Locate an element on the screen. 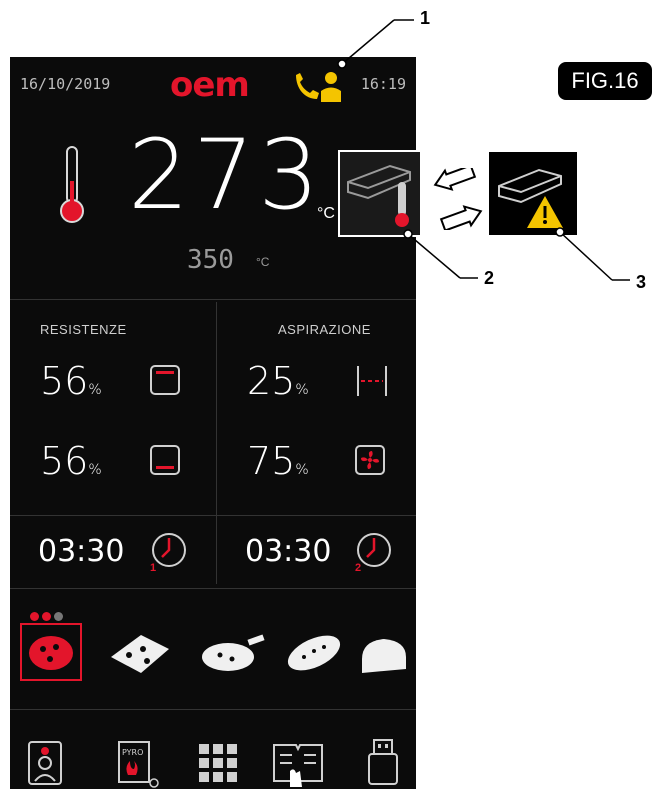 The width and height of the screenshot is (658, 789). setpoint-temperature: 350 is located at coordinates (210, 260).